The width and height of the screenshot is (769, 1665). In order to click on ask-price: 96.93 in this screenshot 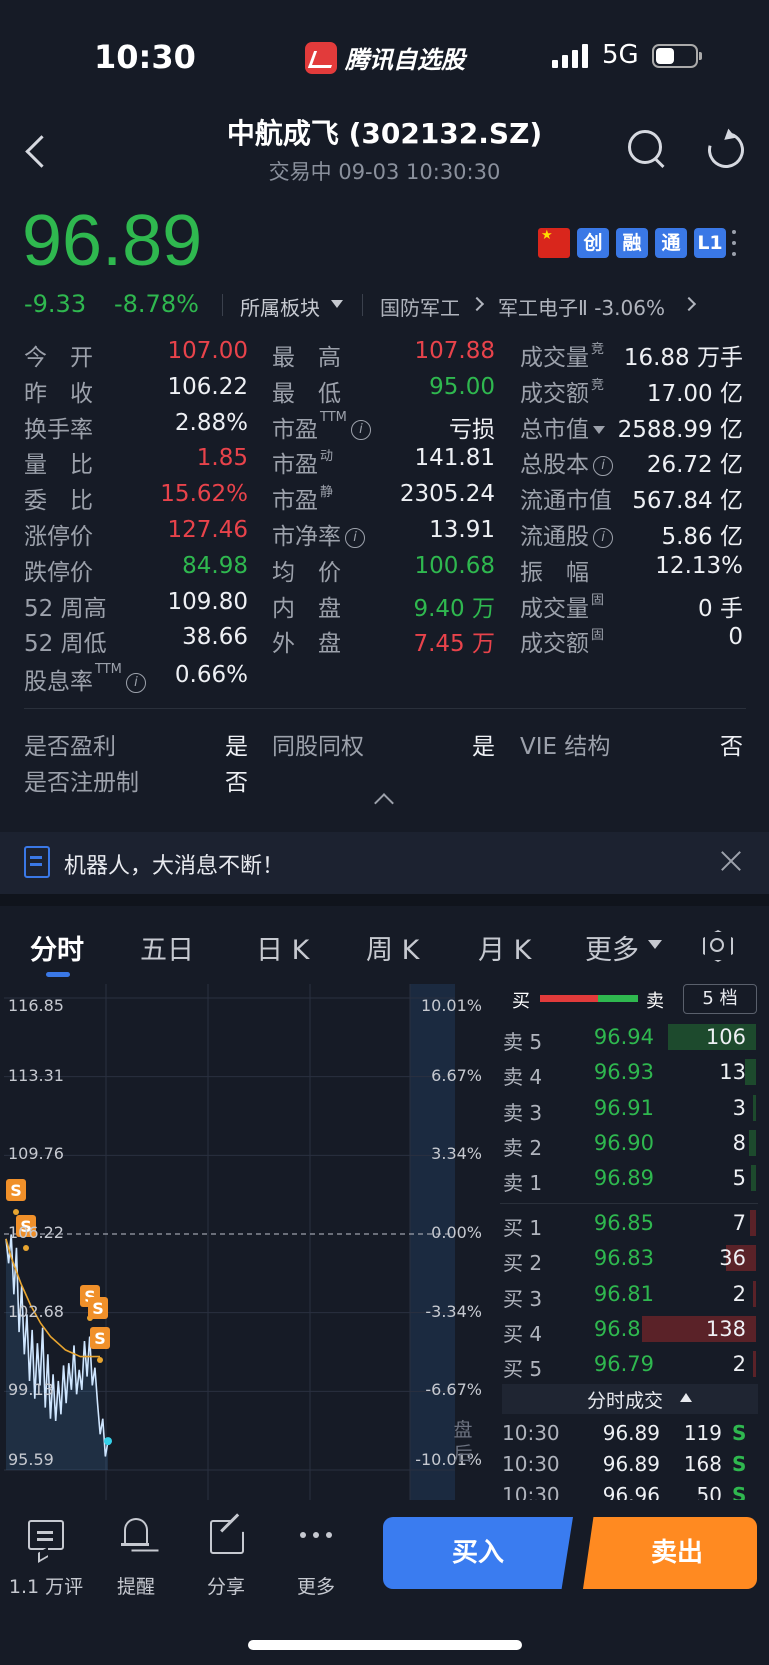, I will do `click(617, 1072)`.